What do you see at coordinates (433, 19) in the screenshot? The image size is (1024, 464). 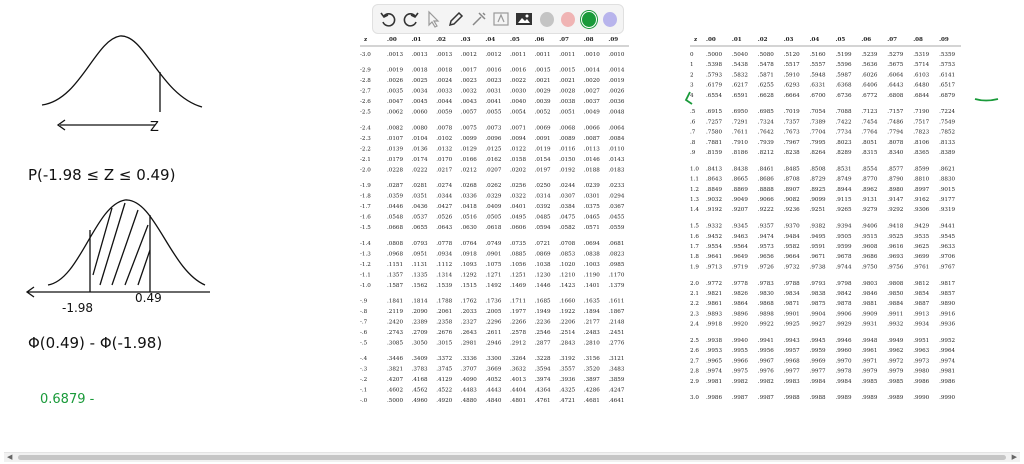 I see `pointer-button` at bounding box center [433, 19].